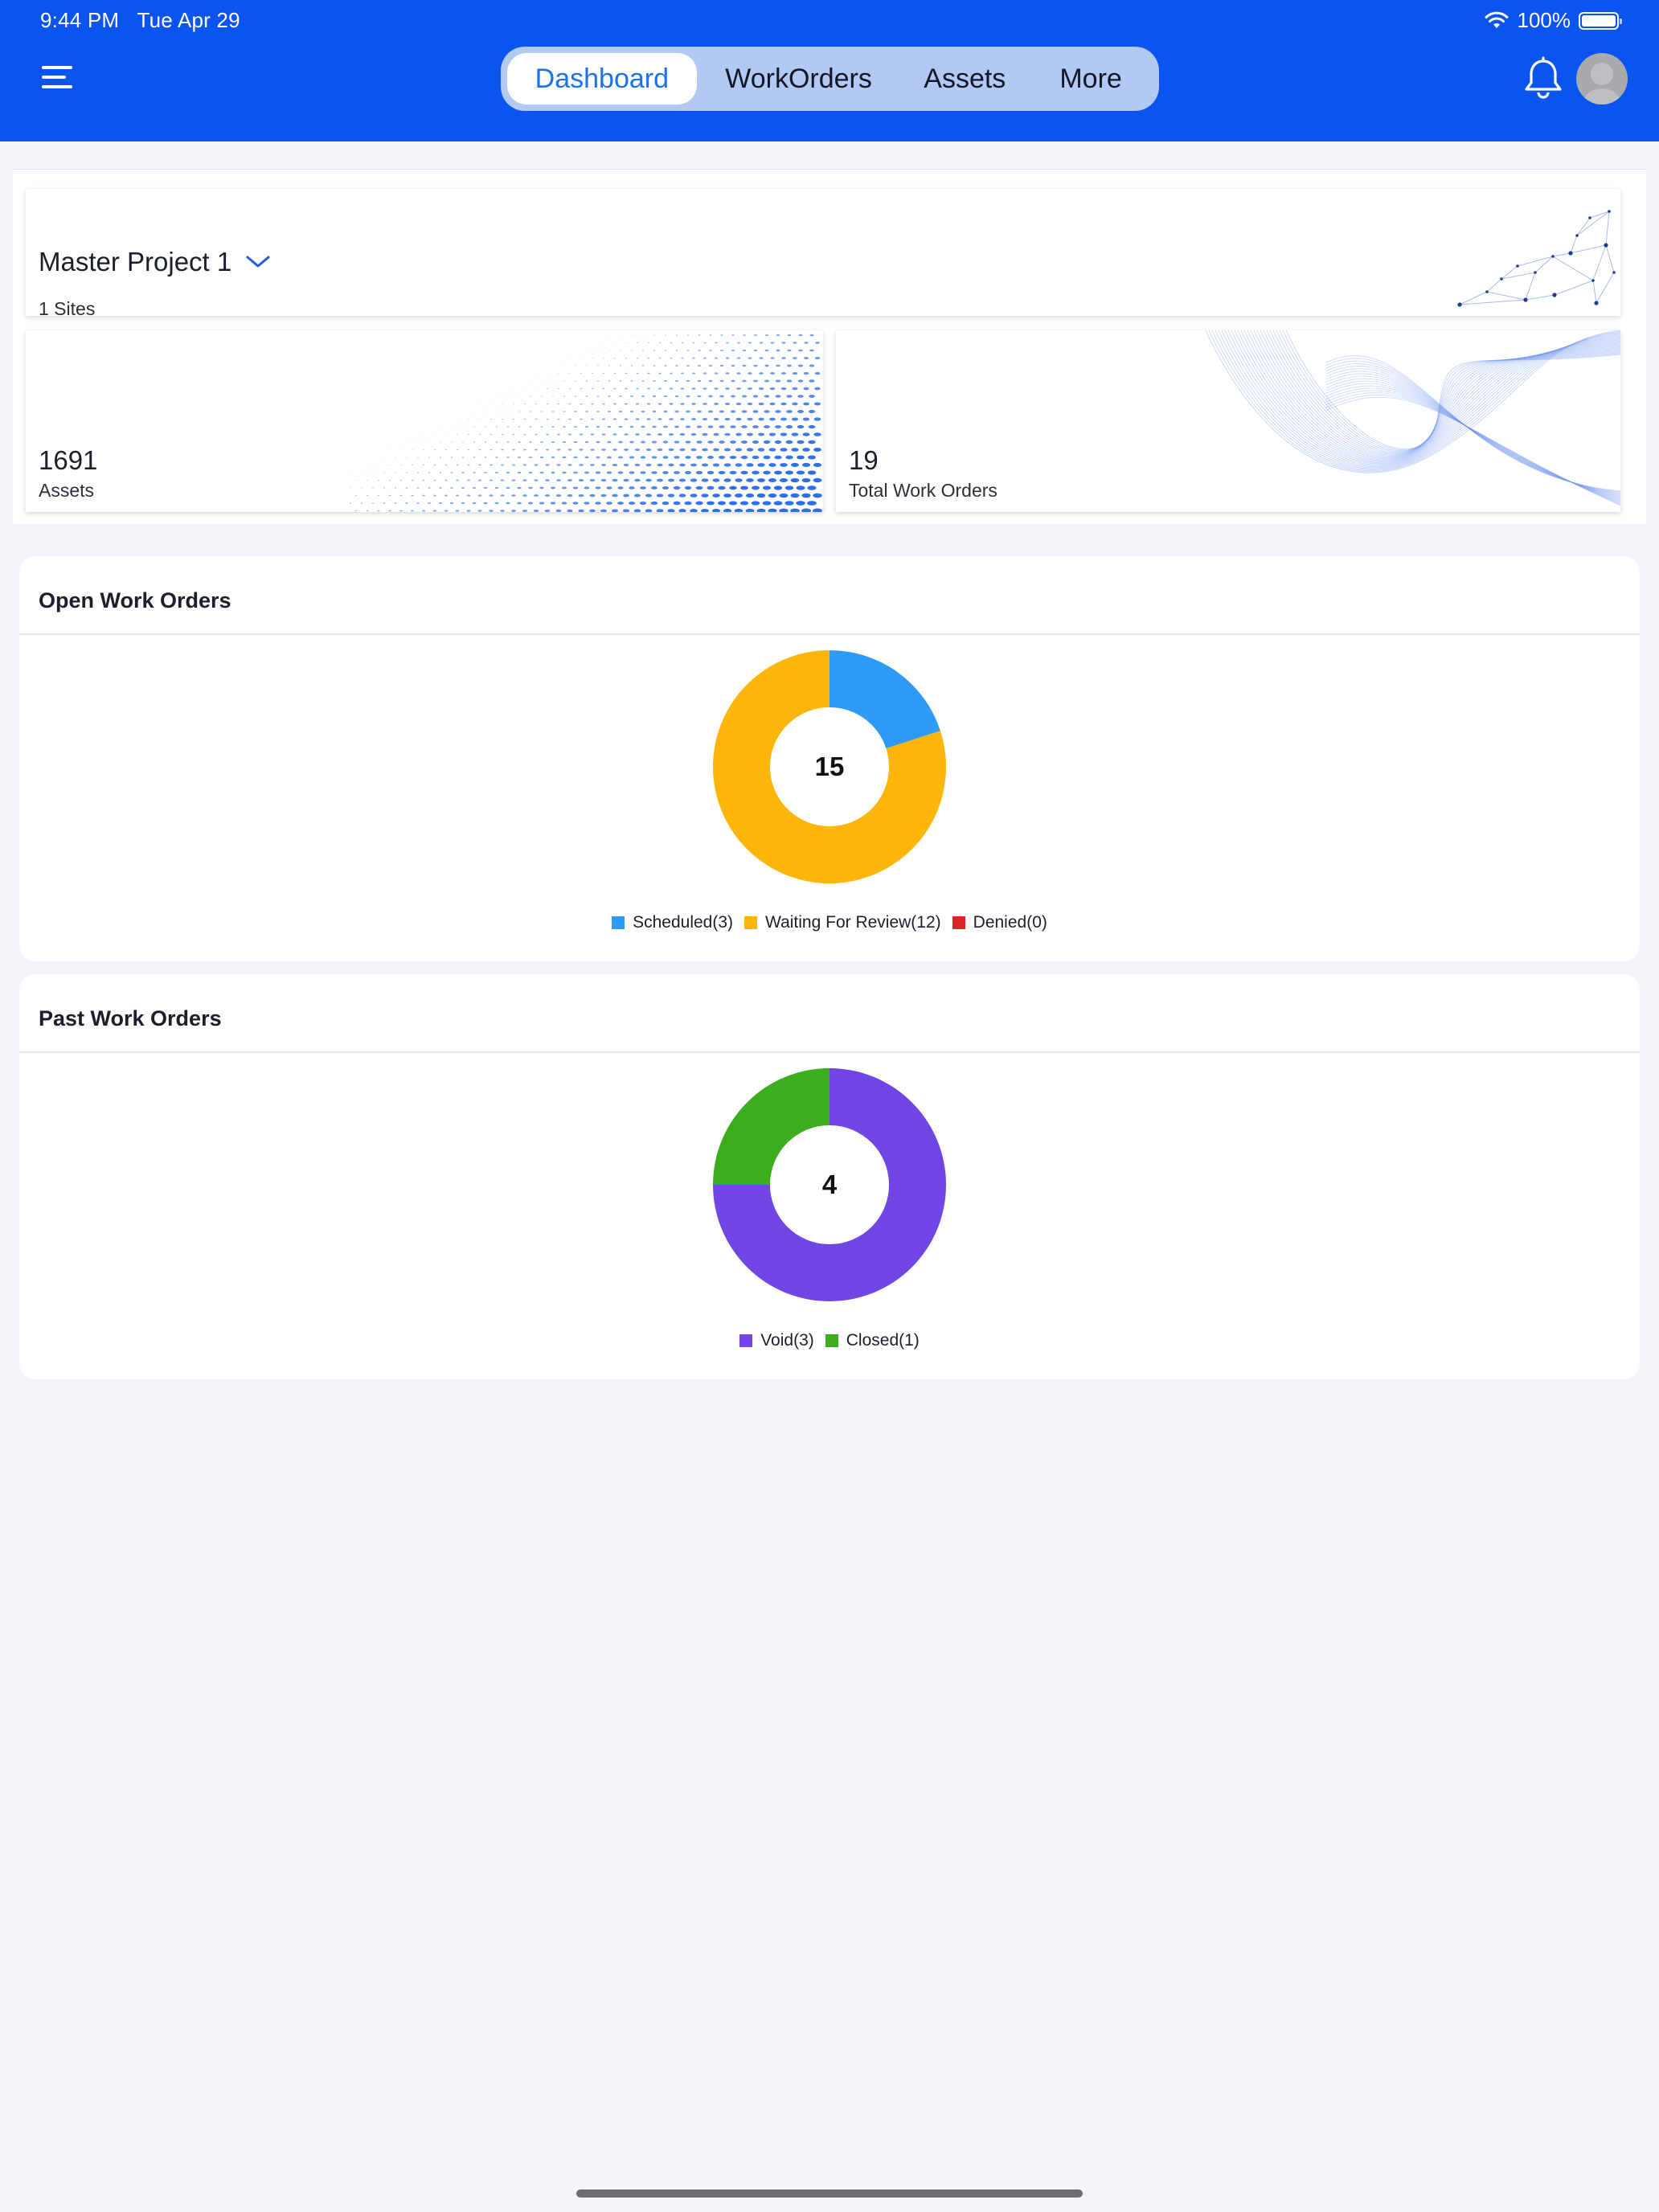  Describe the element at coordinates (1544, 20) in the screenshot. I see `battery-percent: 100%` at that location.